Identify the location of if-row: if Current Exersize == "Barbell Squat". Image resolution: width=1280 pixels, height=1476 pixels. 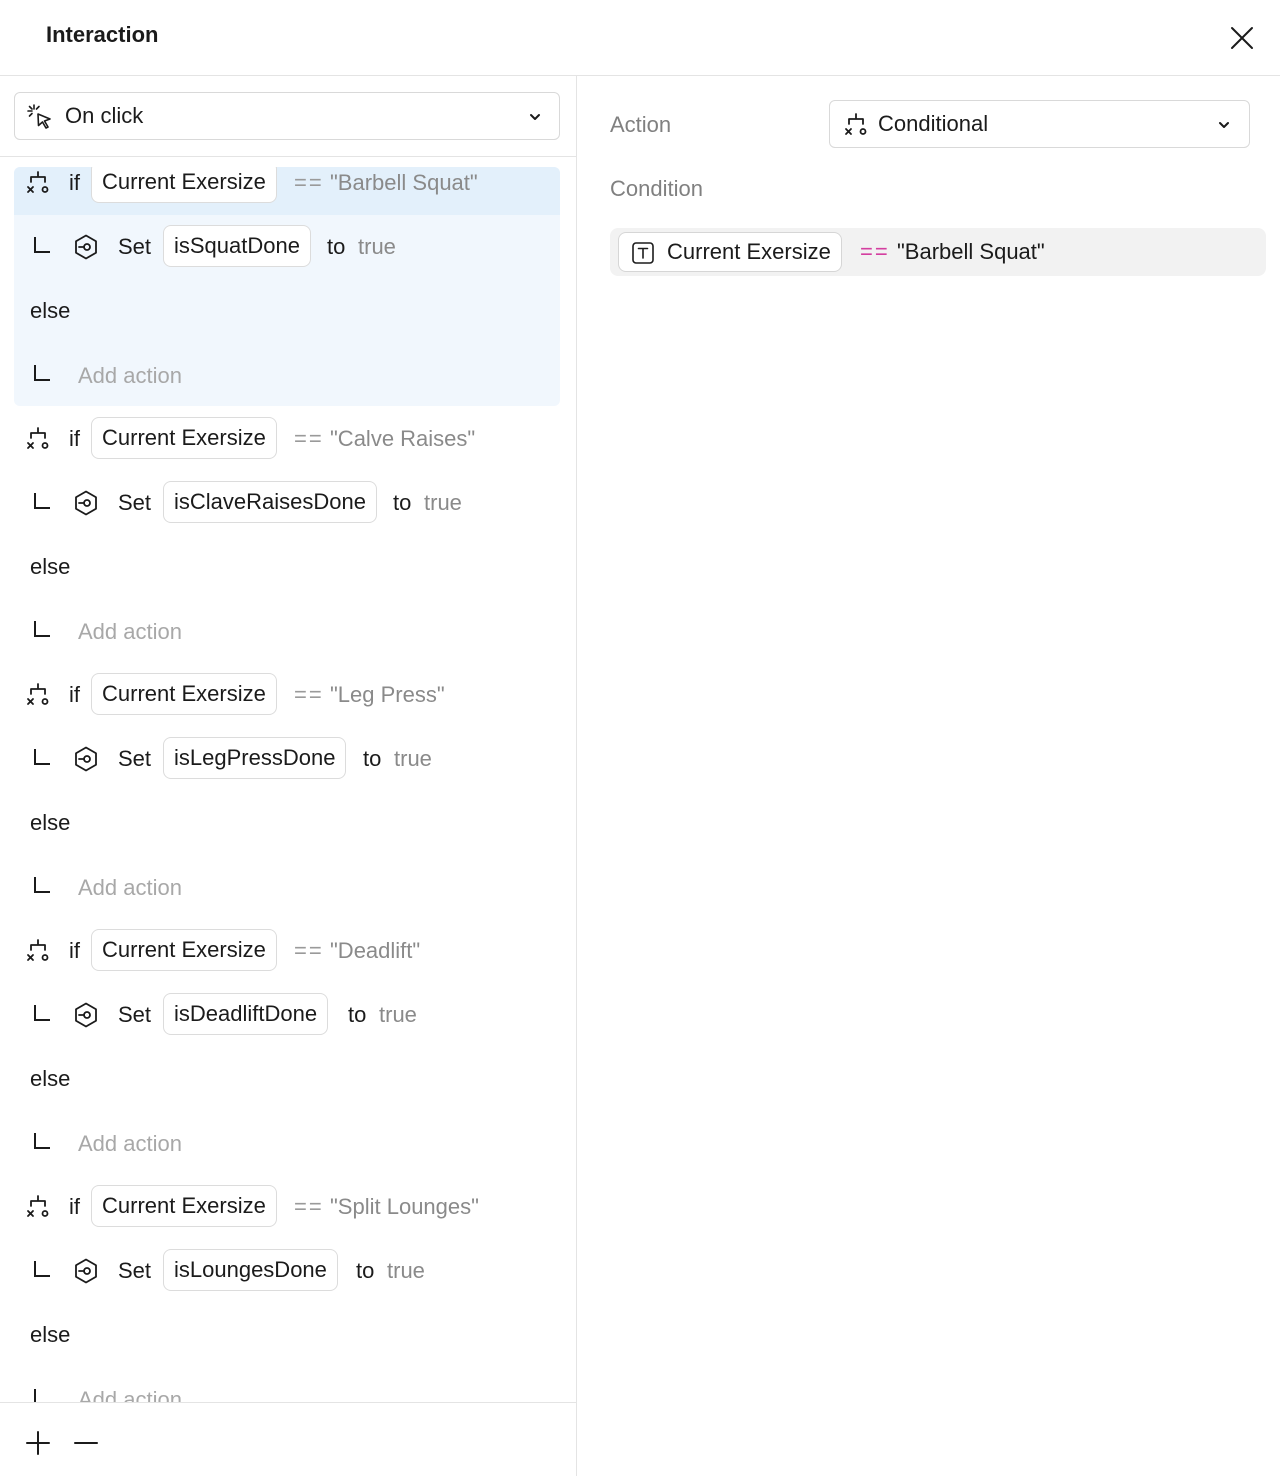
(288, 195).